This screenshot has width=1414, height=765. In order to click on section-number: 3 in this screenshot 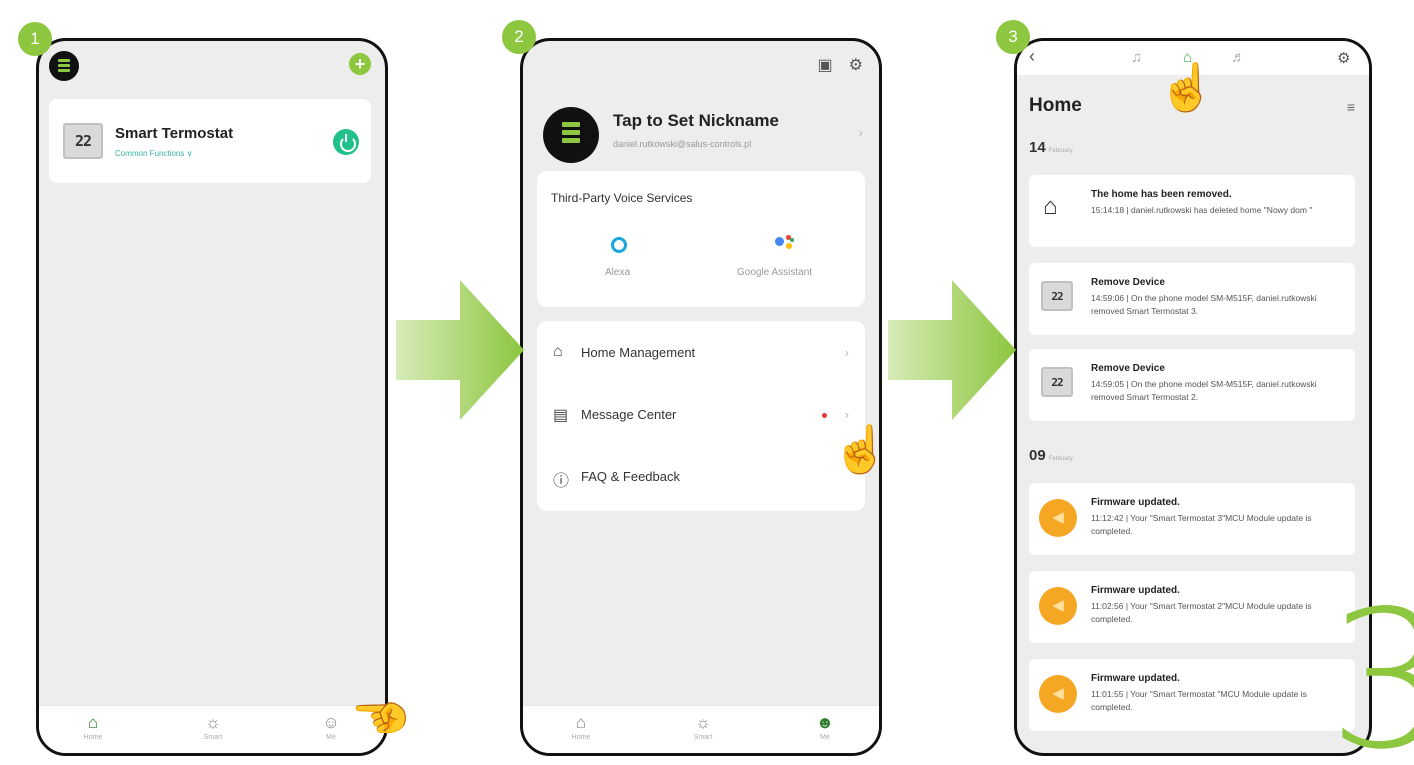, I will do `click(1371, 667)`.